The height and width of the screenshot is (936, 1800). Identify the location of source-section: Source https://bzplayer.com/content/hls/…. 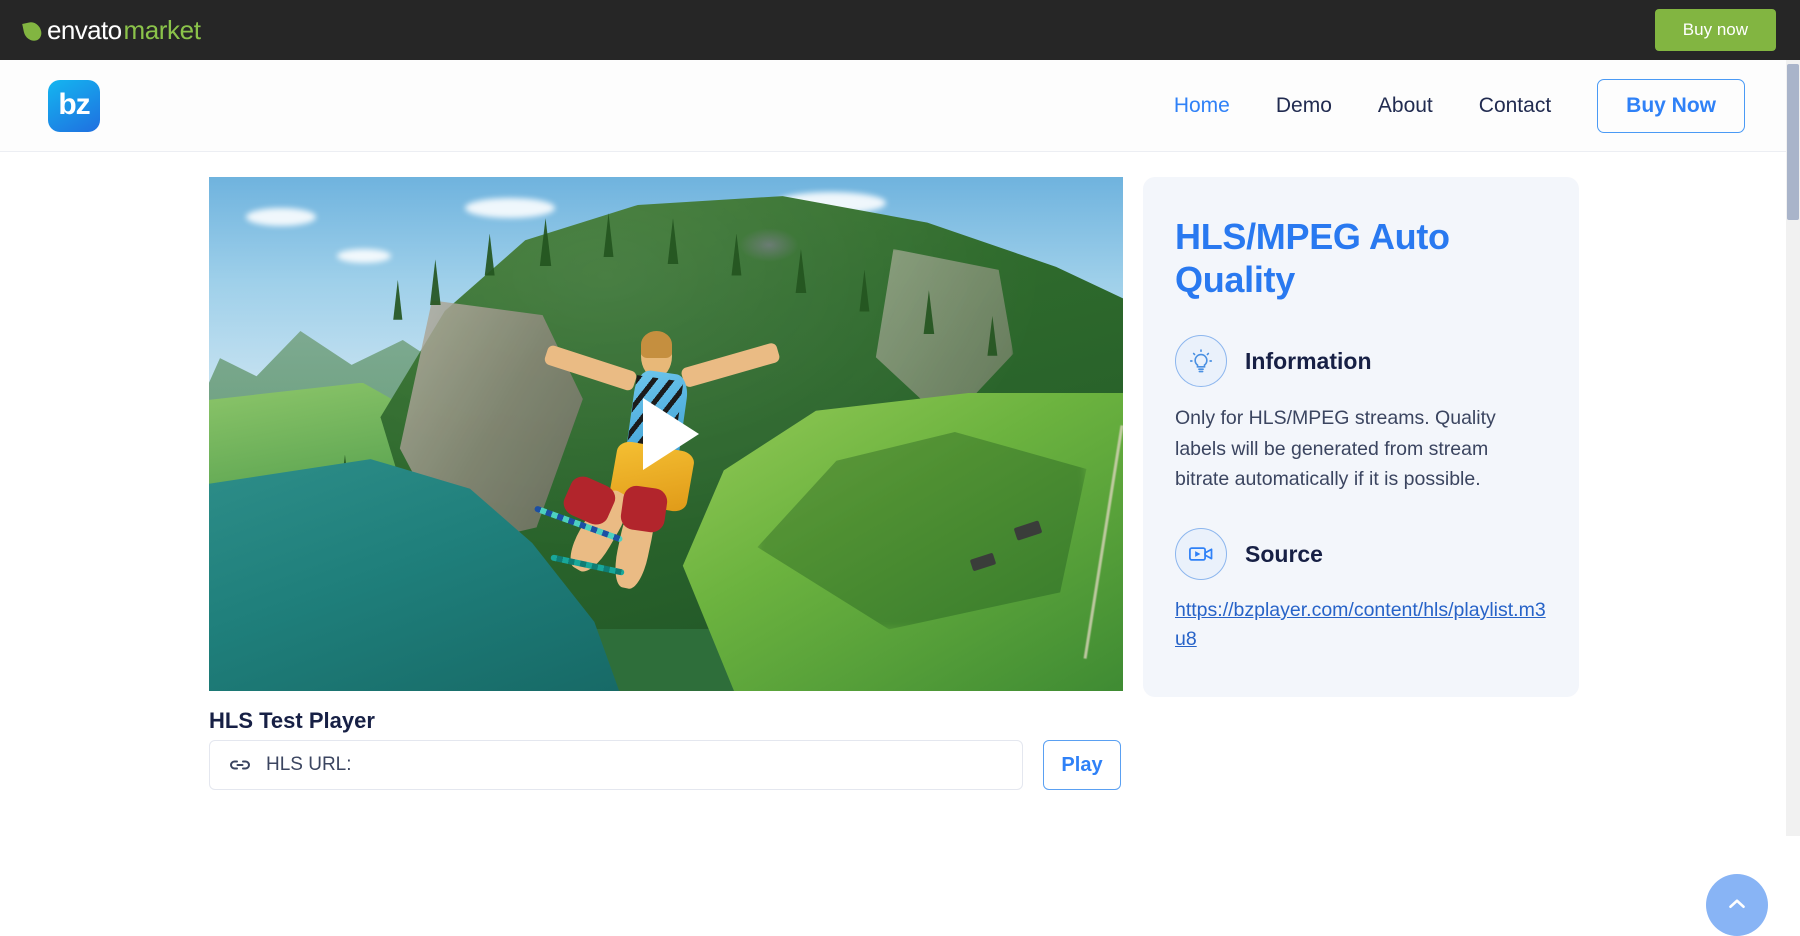
(1361, 591).